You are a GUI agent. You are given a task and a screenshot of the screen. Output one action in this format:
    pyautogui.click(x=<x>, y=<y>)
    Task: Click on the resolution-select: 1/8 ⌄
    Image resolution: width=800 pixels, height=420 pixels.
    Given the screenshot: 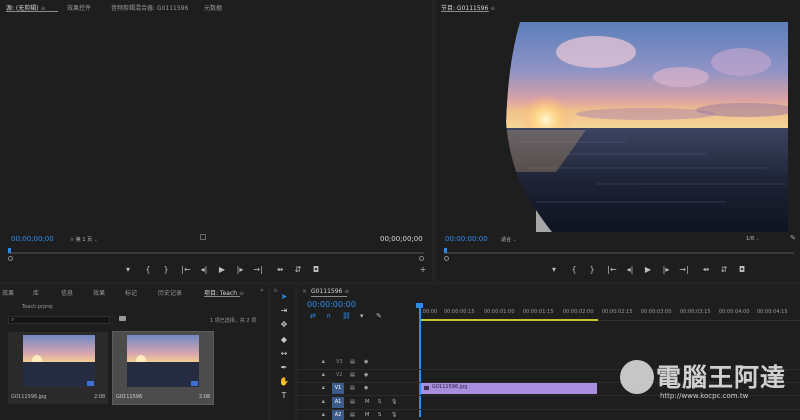 What is the action you would take?
    pyautogui.click(x=753, y=239)
    